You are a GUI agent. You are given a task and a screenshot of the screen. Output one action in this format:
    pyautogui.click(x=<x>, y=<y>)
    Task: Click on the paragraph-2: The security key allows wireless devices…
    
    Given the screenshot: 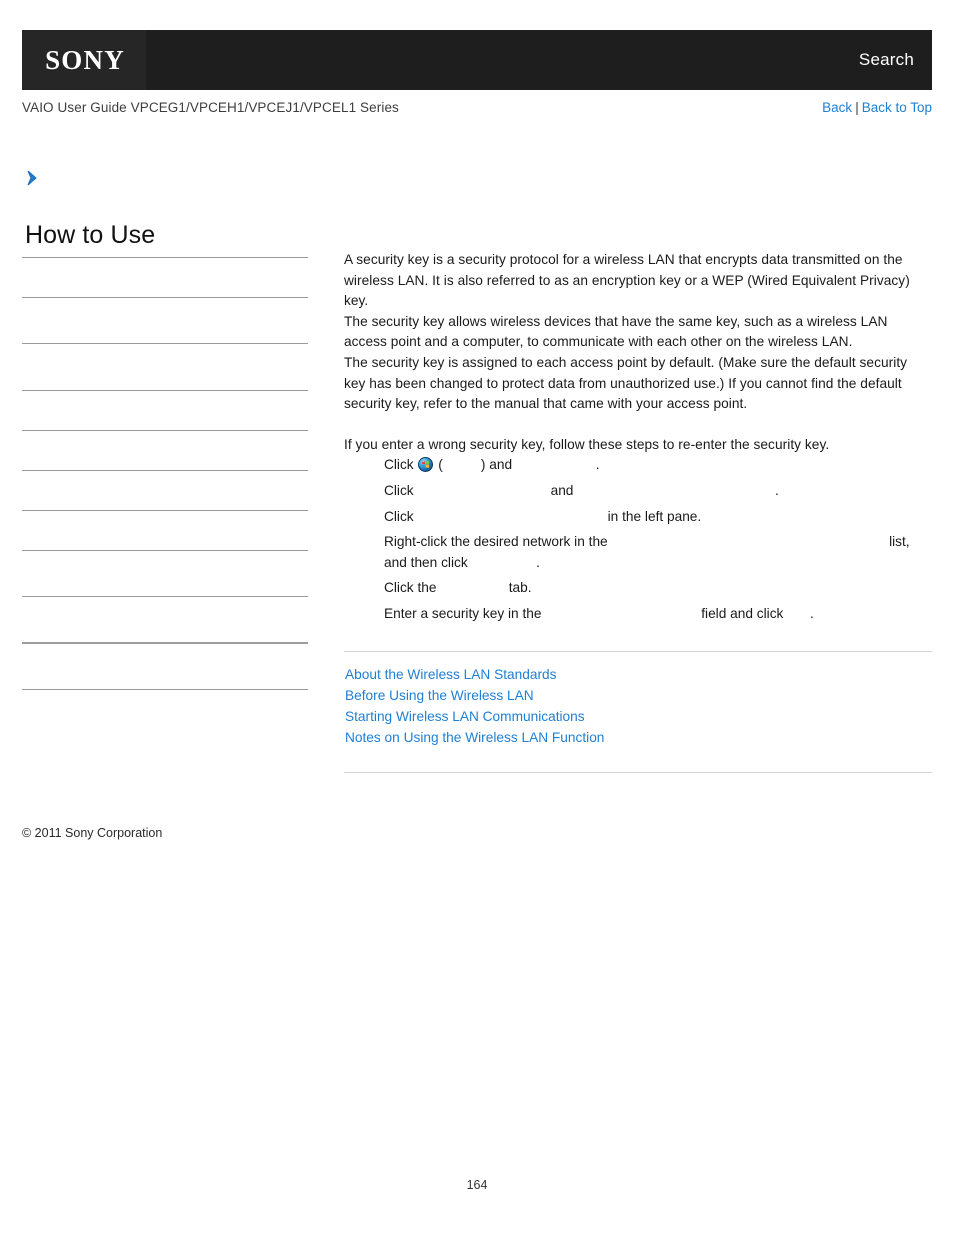 What is the action you would take?
    pyautogui.click(x=616, y=331)
    